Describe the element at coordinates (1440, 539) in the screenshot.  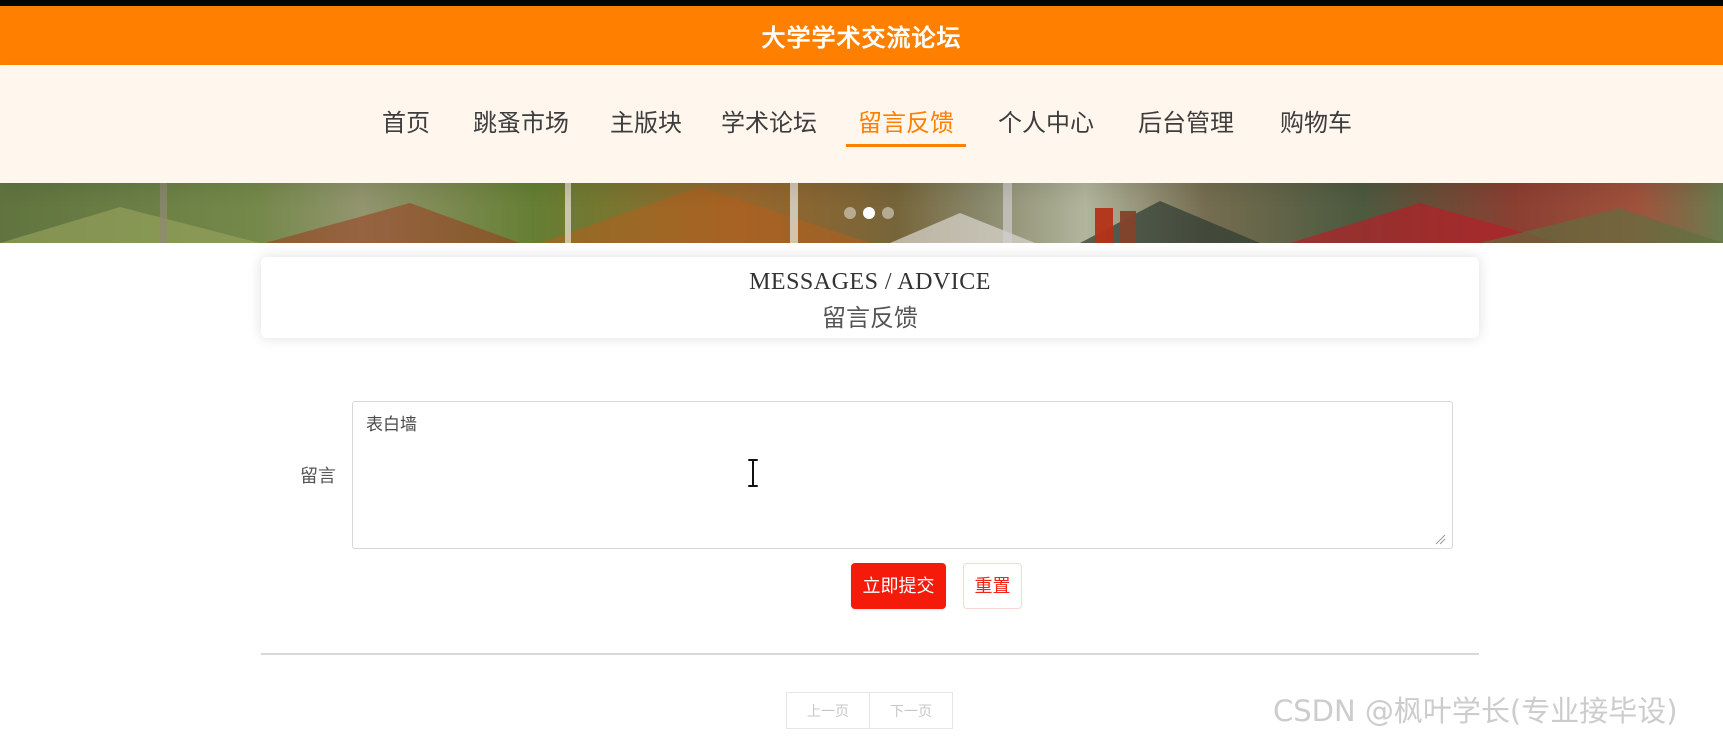
I see `textarea-resize-icon` at that location.